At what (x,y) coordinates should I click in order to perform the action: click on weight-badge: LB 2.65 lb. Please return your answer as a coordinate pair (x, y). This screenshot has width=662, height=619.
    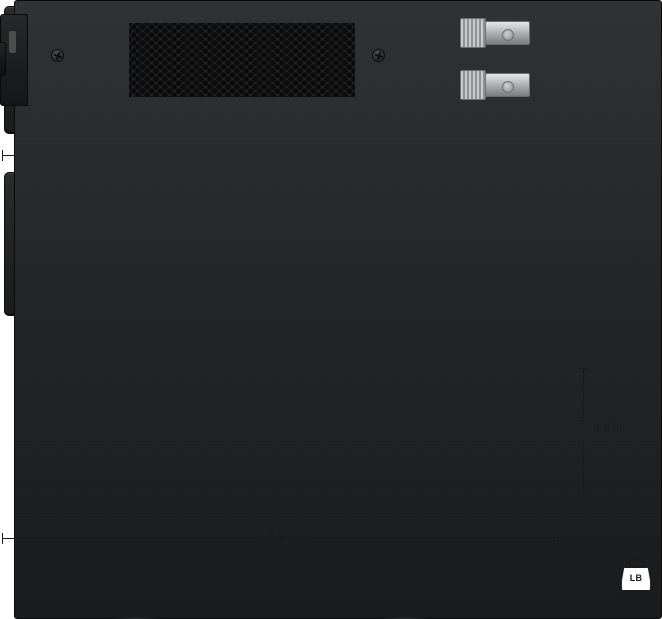
    Looking at the image, I should click on (636, 585).